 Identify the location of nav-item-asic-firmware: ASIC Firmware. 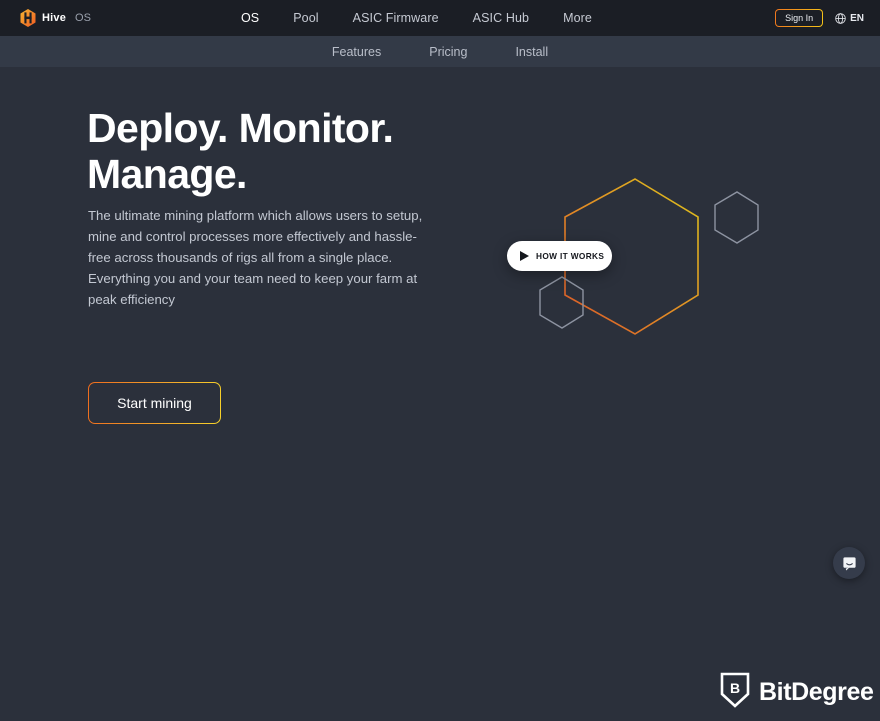
(396, 18).